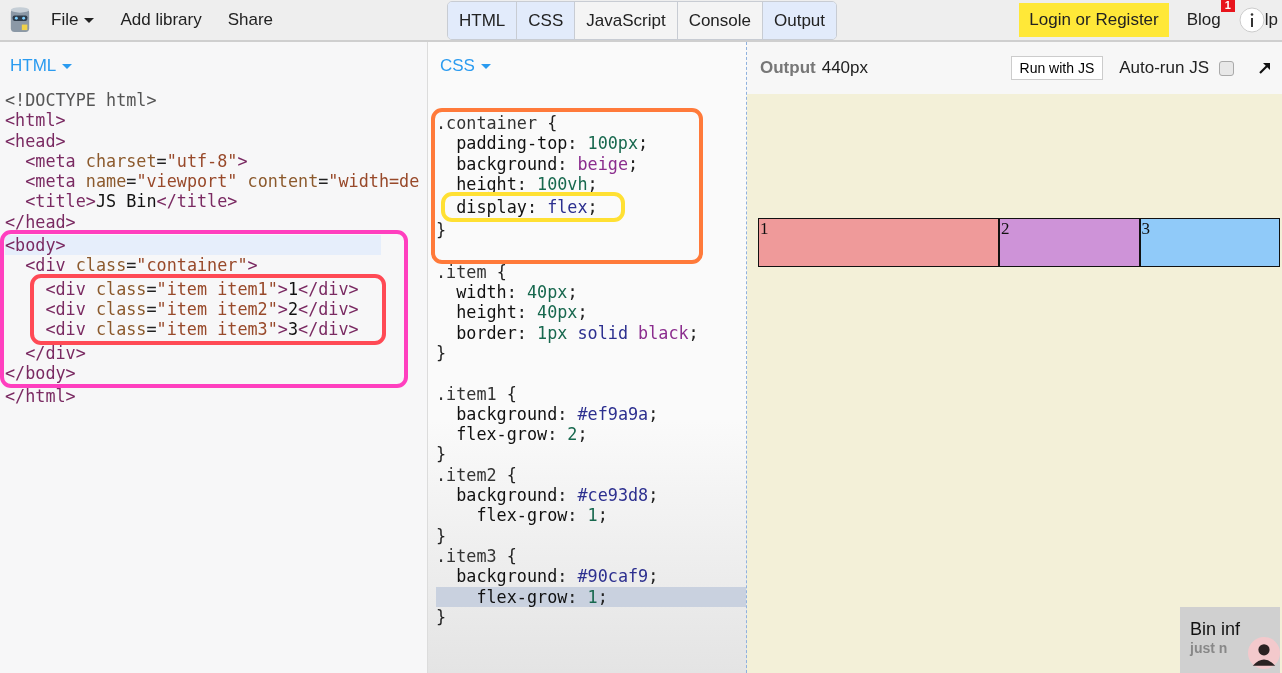 Image resolution: width=1282 pixels, height=673 pixels. I want to click on login-button: Login or Register, so click(1094, 20).